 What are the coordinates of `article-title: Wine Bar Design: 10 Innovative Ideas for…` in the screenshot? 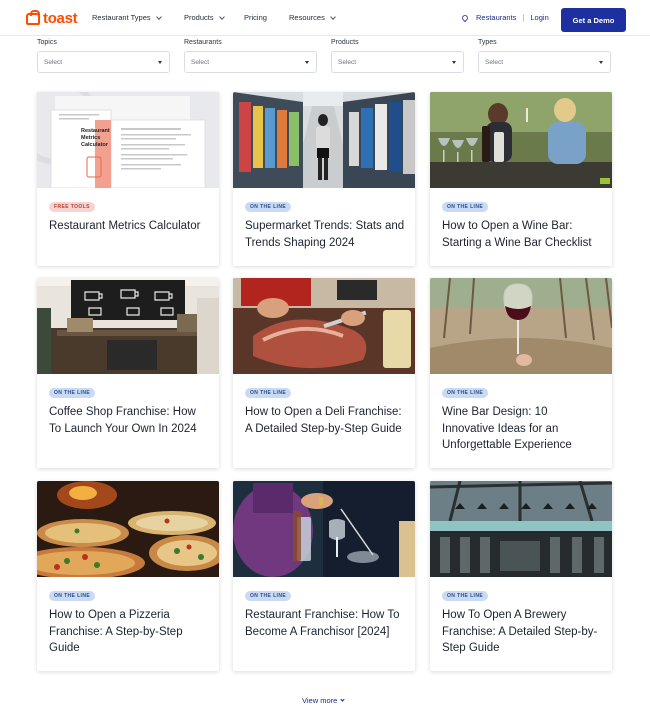 It's located at (507, 428).